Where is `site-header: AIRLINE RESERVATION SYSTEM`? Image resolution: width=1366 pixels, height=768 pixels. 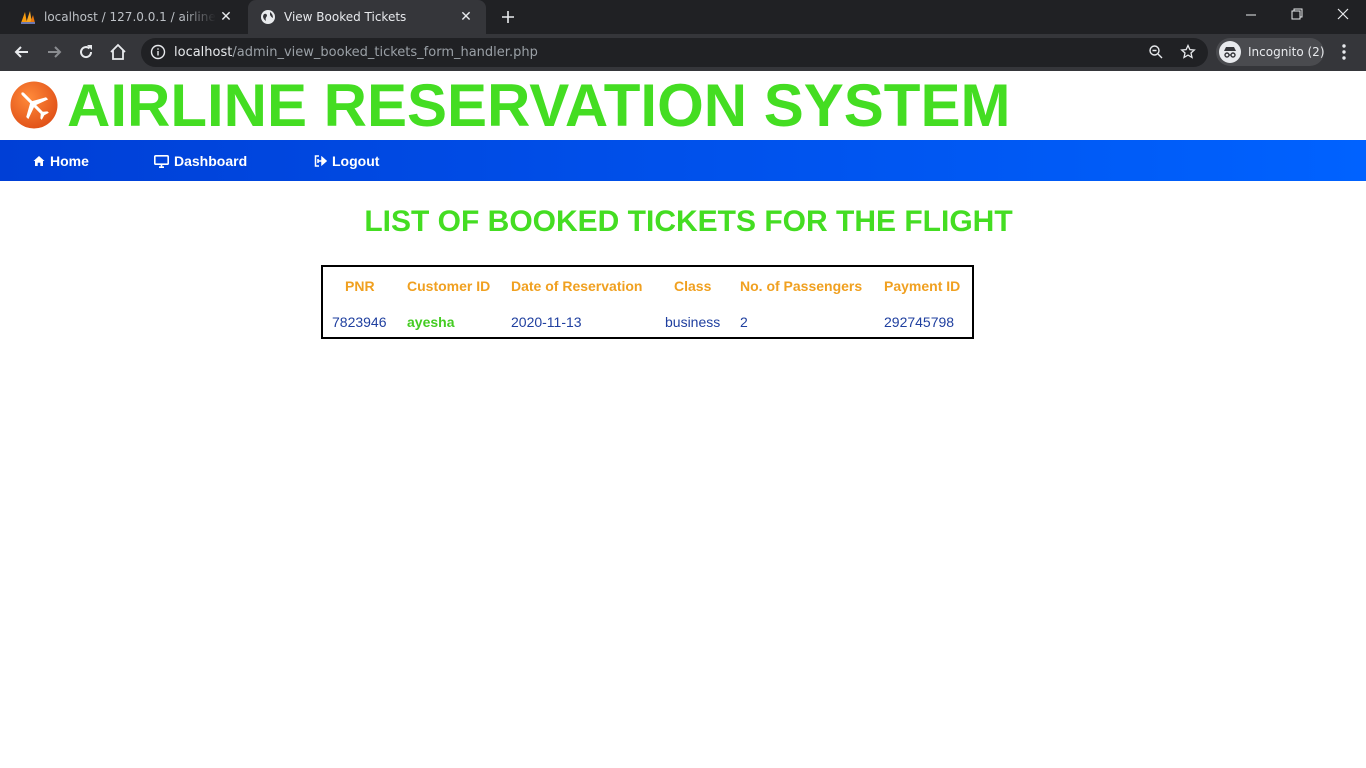 site-header: AIRLINE RESERVATION SYSTEM is located at coordinates (683, 105).